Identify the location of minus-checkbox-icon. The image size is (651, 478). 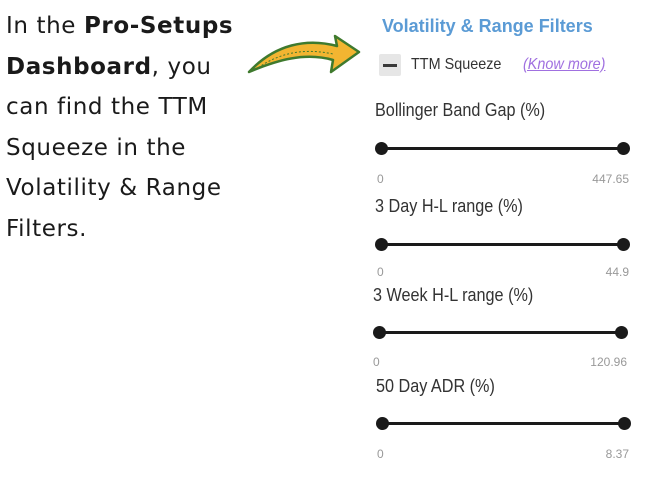
(390, 65).